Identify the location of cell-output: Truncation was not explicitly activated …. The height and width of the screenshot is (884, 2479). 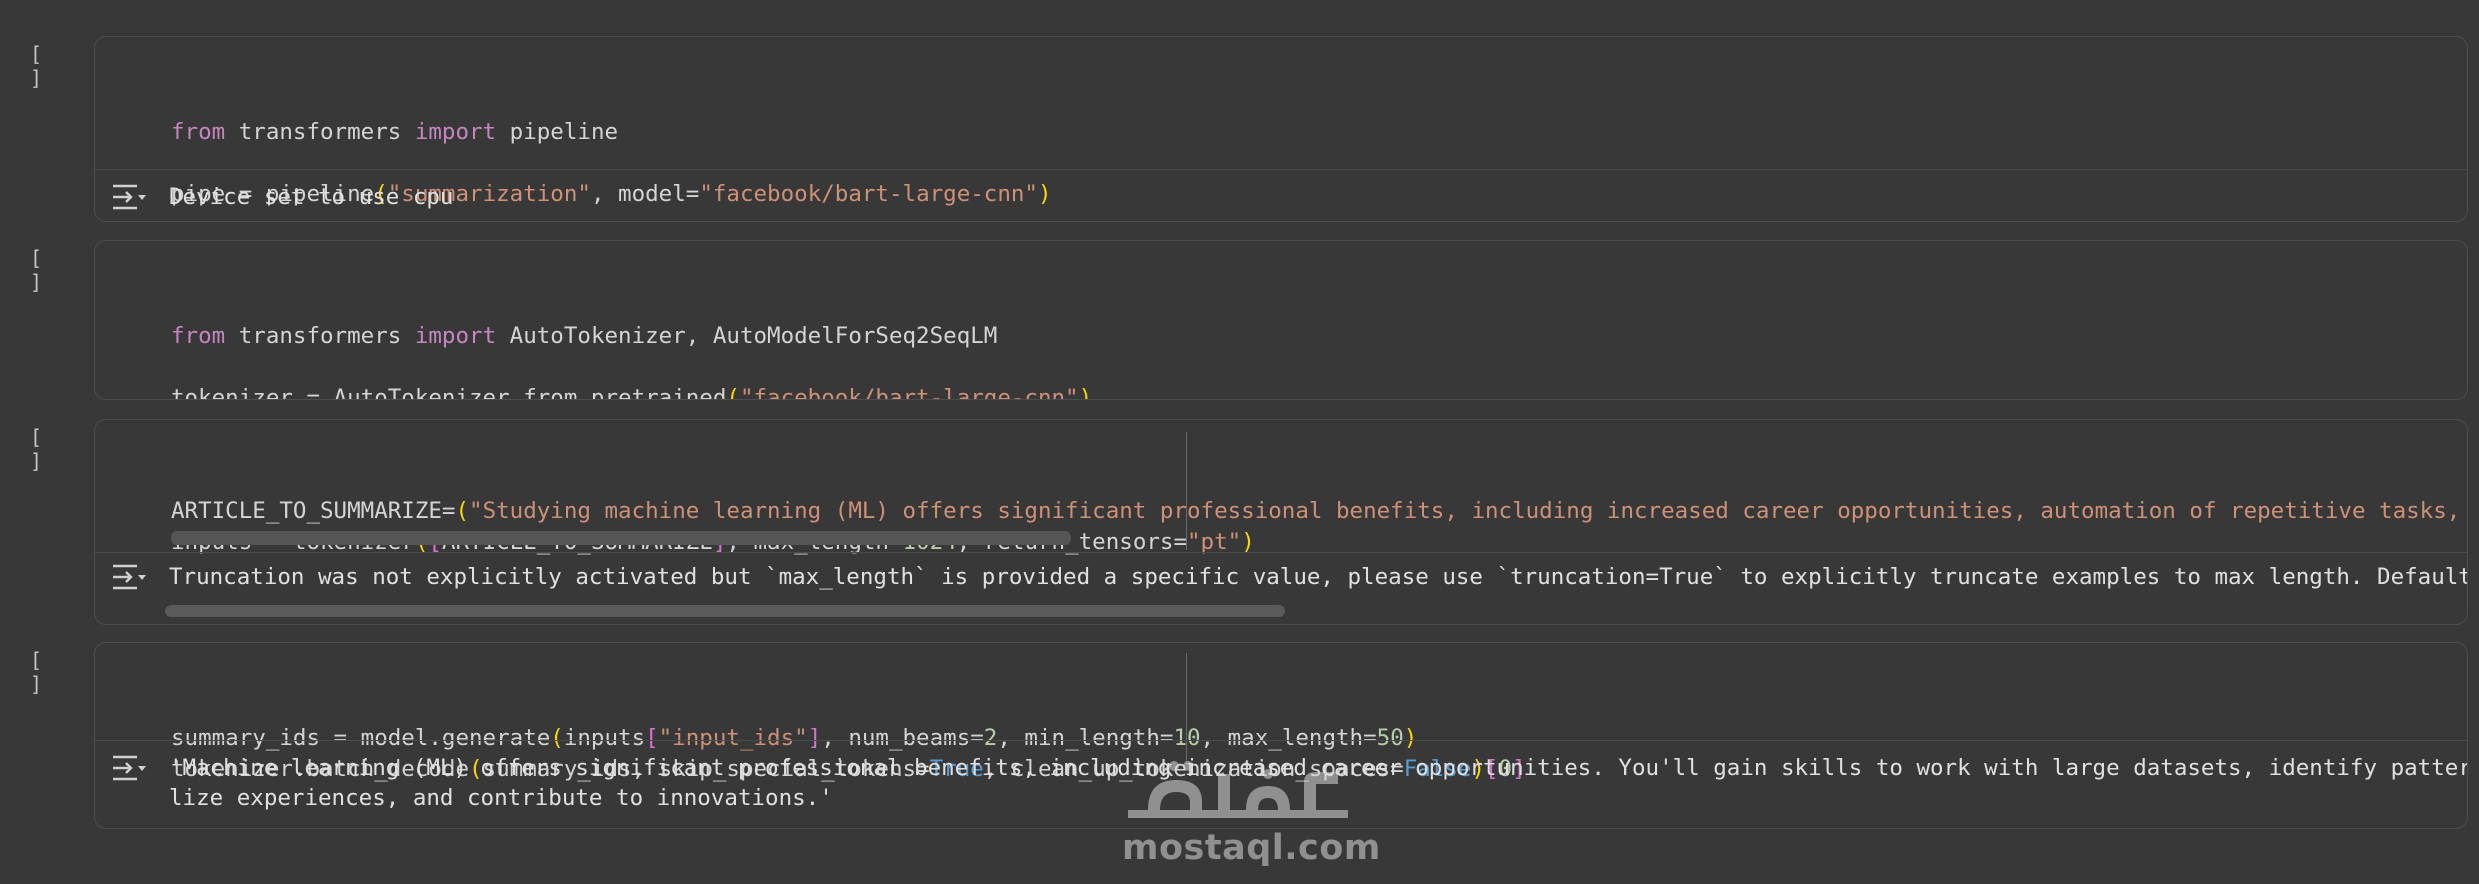
(1281, 588).